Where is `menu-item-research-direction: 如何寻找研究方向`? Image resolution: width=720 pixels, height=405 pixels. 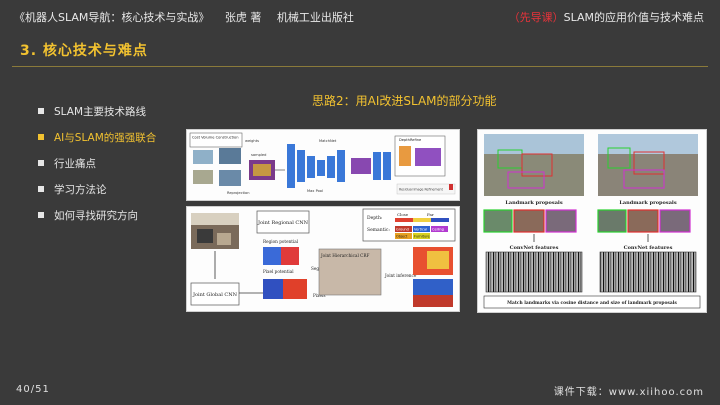 menu-item-research-direction: 如何寻找研究方向 is located at coordinates (97, 215).